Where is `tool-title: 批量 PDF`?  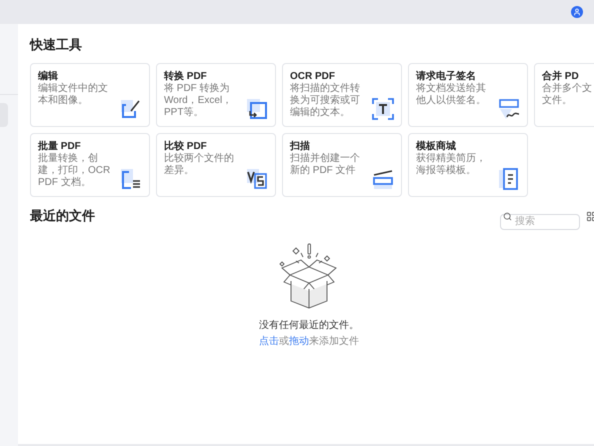
tool-title: 批量 PDF is located at coordinates (60, 146).